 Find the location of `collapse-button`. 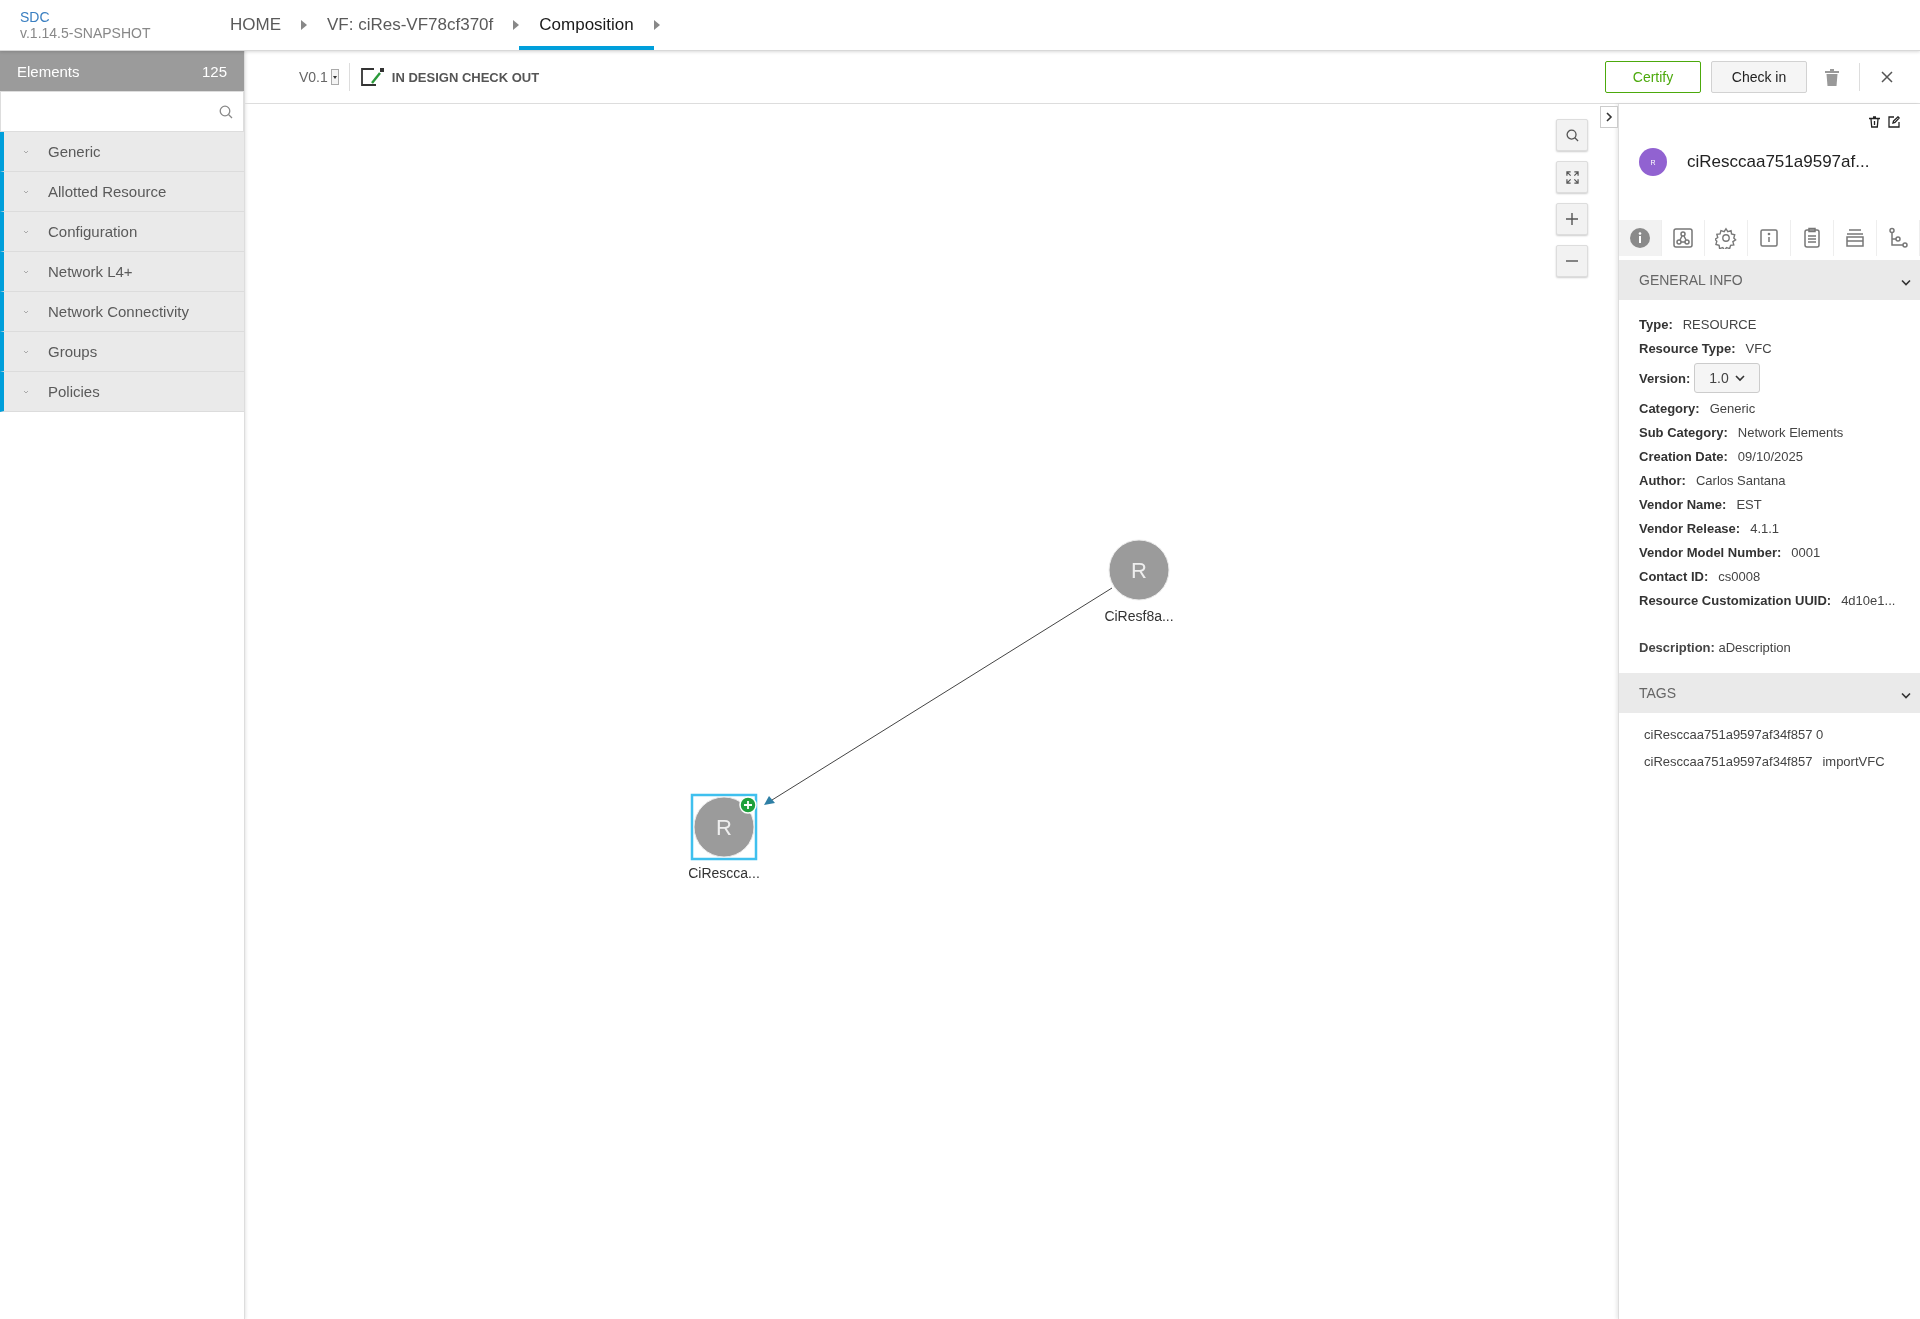

collapse-button is located at coordinates (1609, 117).